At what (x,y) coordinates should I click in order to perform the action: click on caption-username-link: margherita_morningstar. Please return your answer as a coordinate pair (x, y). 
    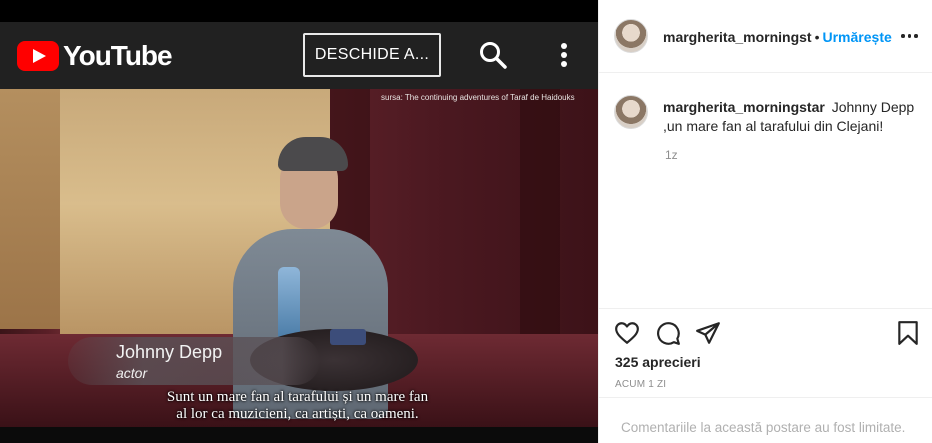
    Looking at the image, I should click on (744, 107).